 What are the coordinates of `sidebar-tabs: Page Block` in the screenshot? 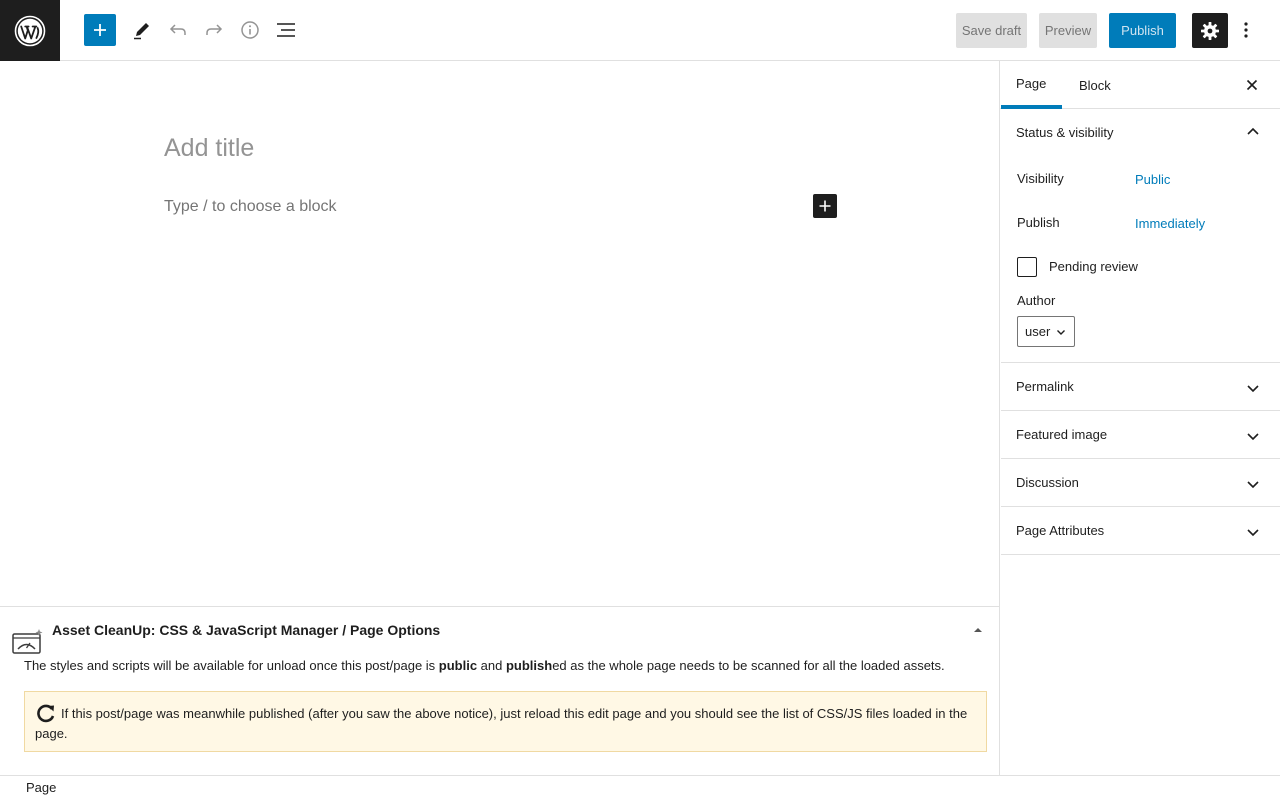 It's located at (1140, 85).